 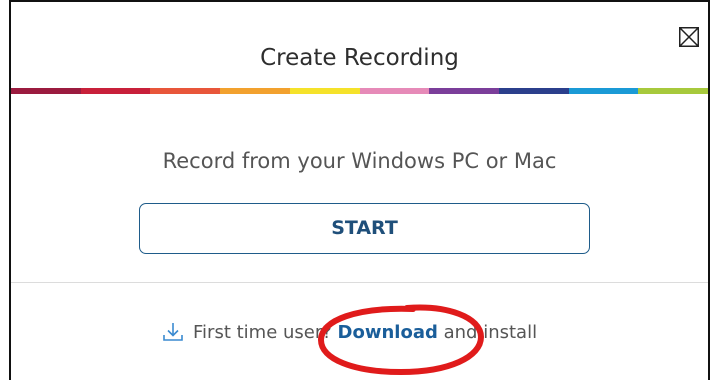 What do you see at coordinates (173, 332) in the screenshot?
I see `download-icon` at bounding box center [173, 332].